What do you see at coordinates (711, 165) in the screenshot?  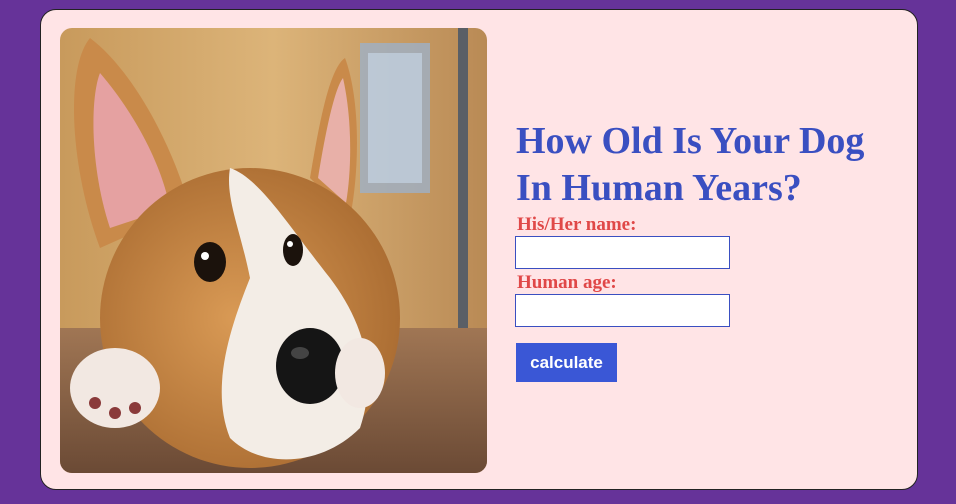 I see `page-title: How Old Is Your Dog In Human Years?` at bounding box center [711, 165].